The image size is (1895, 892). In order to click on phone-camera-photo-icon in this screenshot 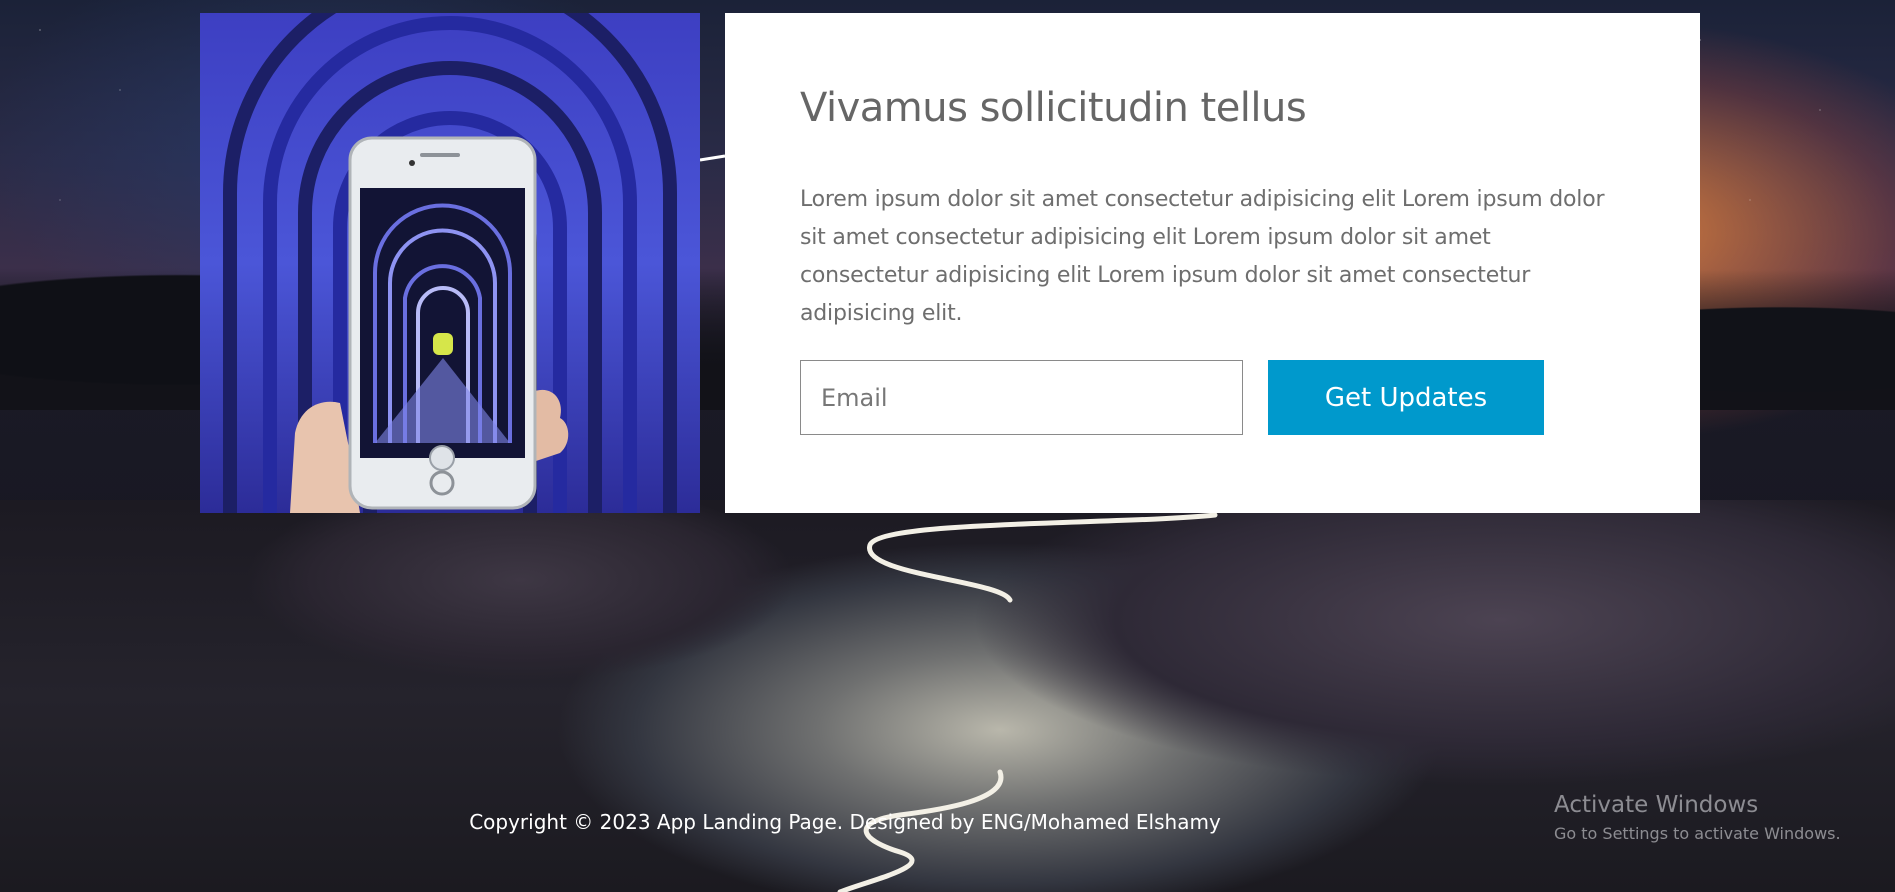, I will do `click(450, 263)`.